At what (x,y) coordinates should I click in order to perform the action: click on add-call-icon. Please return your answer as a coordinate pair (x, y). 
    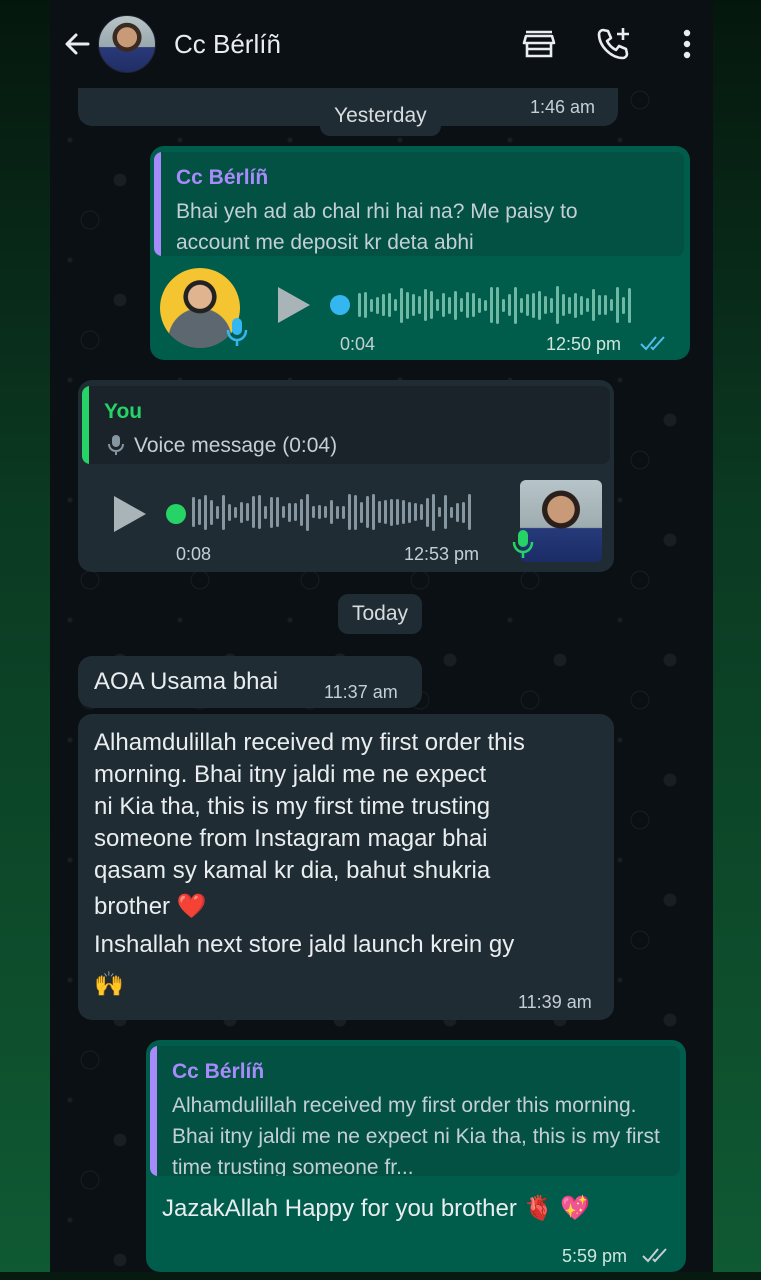
    Looking at the image, I should click on (613, 44).